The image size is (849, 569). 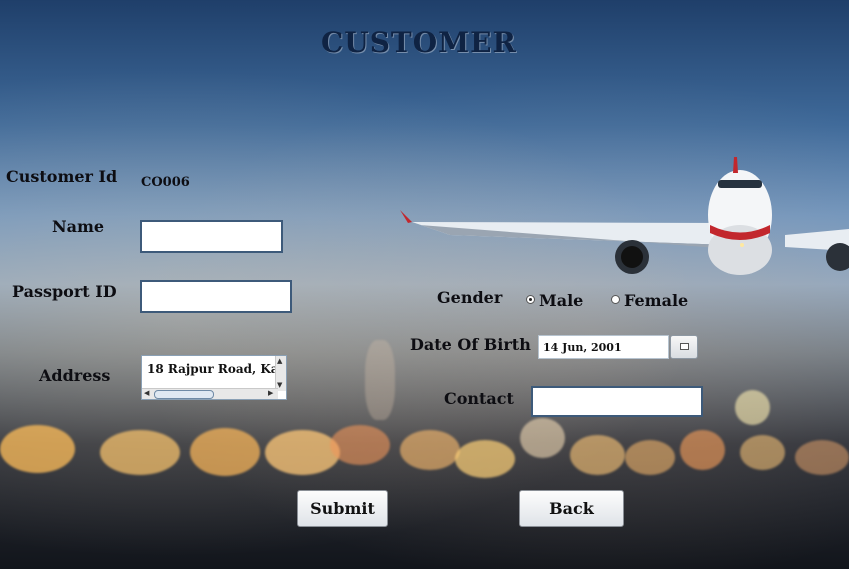 What do you see at coordinates (279, 361) in the screenshot?
I see `scroll-up-arrow-icon: ▲` at bounding box center [279, 361].